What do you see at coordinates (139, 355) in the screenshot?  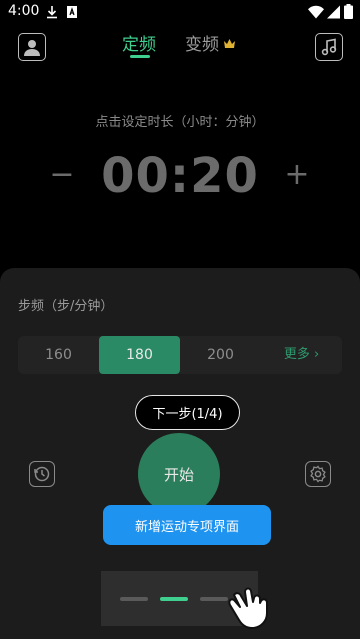 I see `cadence-option-180: 180` at bounding box center [139, 355].